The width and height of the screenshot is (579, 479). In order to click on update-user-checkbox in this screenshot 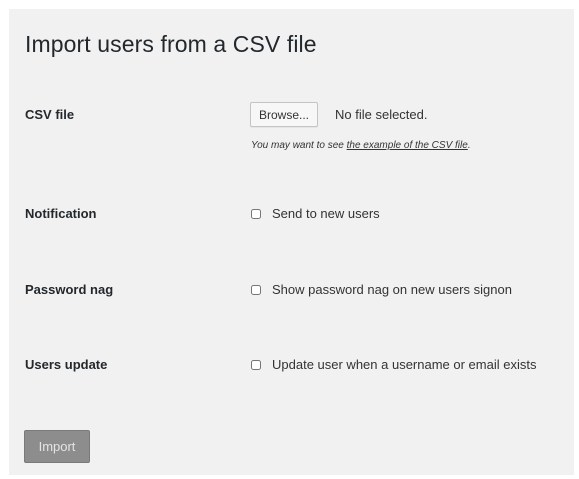, I will do `click(256, 364)`.